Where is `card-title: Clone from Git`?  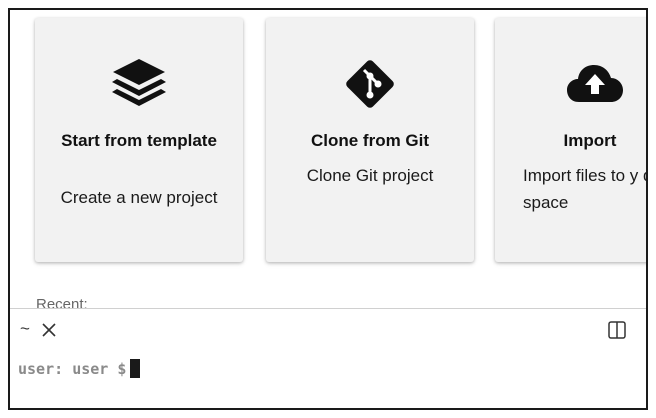 card-title: Clone from Git is located at coordinates (370, 140).